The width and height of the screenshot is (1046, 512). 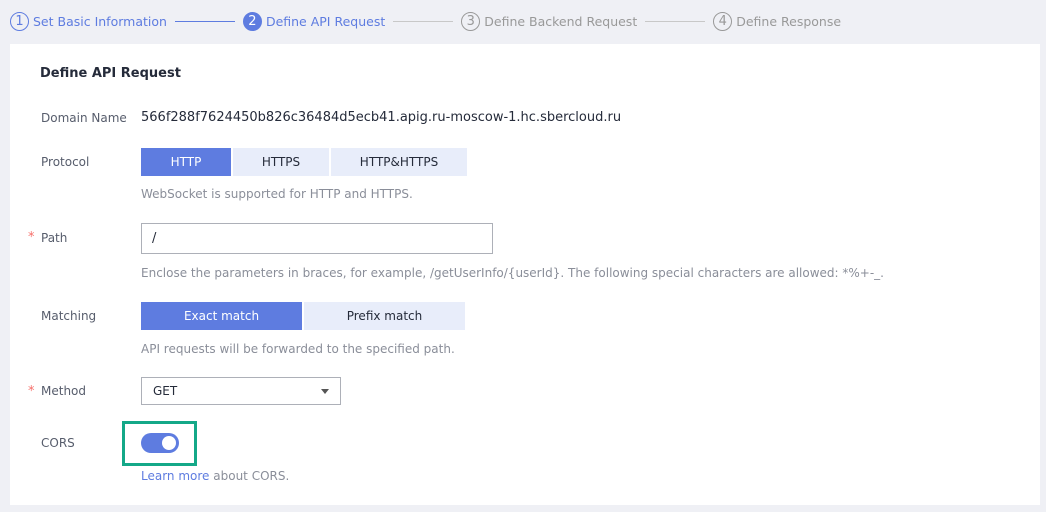 I want to click on cors-label: CORS, so click(x=58, y=443).